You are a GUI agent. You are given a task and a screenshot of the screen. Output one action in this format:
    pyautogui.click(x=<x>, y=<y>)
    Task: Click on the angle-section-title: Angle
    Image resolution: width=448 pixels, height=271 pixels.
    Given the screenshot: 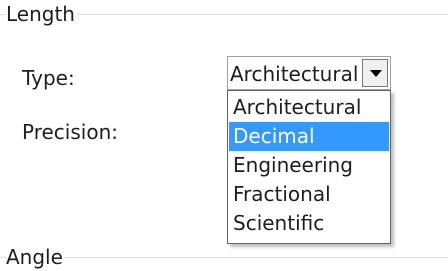 What is the action you would take?
    pyautogui.click(x=35, y=257)
    